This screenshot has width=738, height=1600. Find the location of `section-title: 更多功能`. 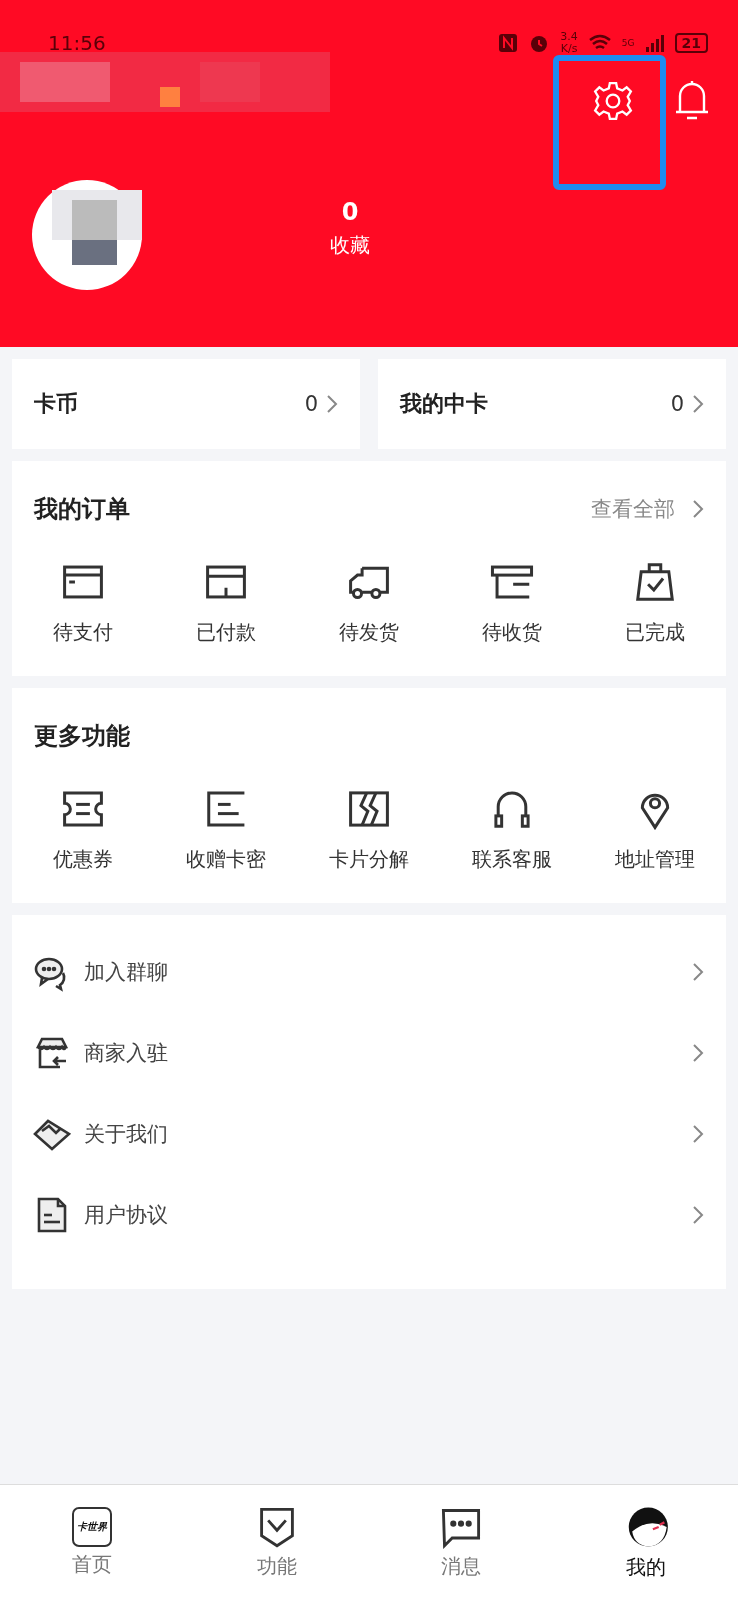

section-title: 更多功能 is located at coordinates (82, 736).